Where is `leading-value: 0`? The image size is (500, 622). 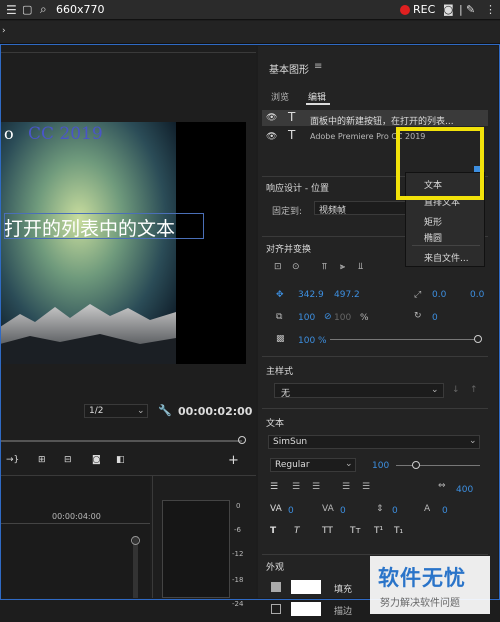
leading-value: 0 is located at coordinates (343, 511).